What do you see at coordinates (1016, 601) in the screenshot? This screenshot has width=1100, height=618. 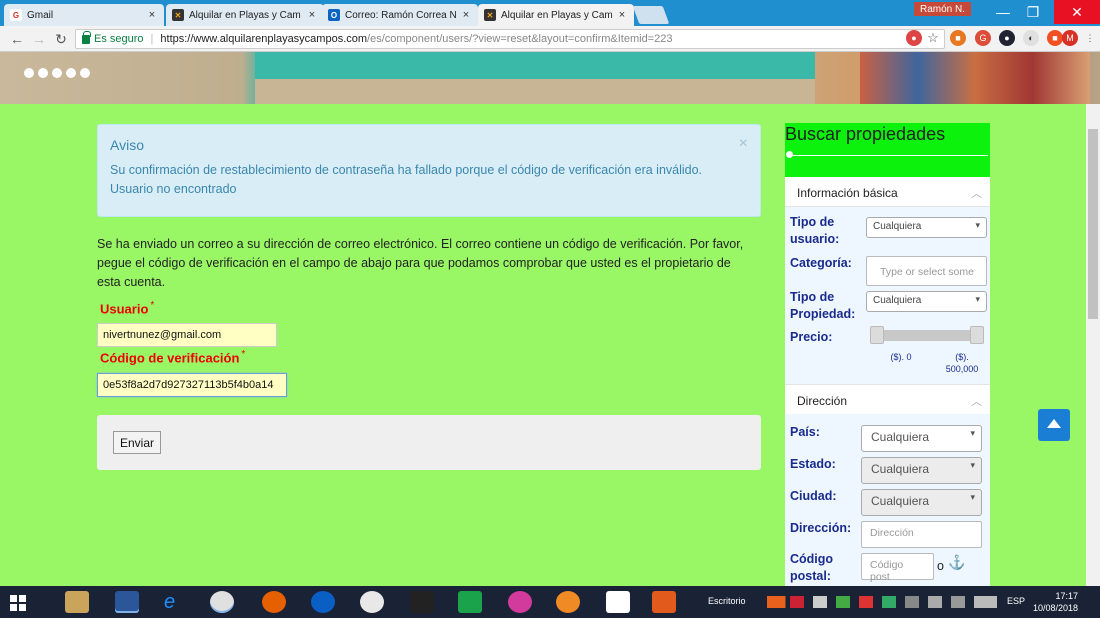 I see `language-indicator: ESP` at bounding box center [1016, 601].